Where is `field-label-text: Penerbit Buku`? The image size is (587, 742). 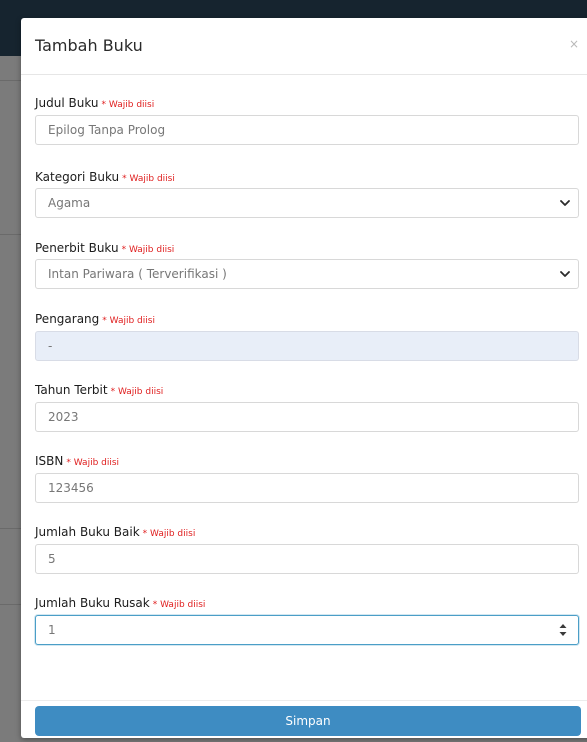
field-label-text: Penerbit Buku is located at coordinates (77, 248).